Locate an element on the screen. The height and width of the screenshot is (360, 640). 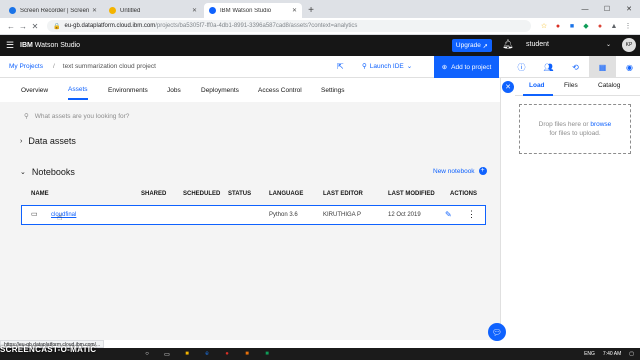
breadcrumb-project-name: text summarization cloud project is located at coordinates (109, 66).